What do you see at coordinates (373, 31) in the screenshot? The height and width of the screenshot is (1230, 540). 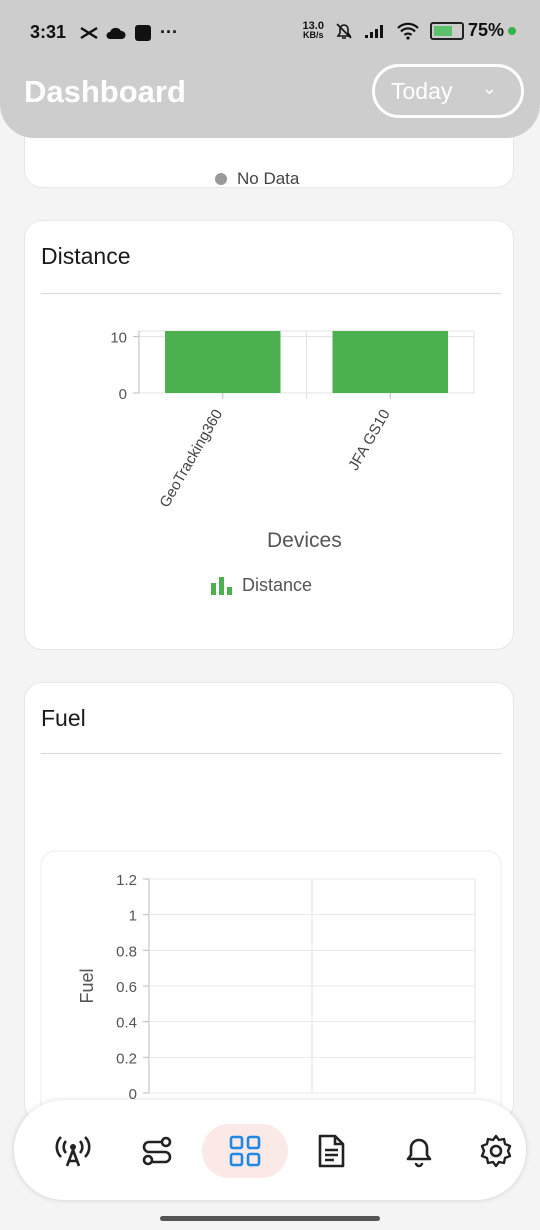 I see `signal-icon` at bounding box center [373, 31].